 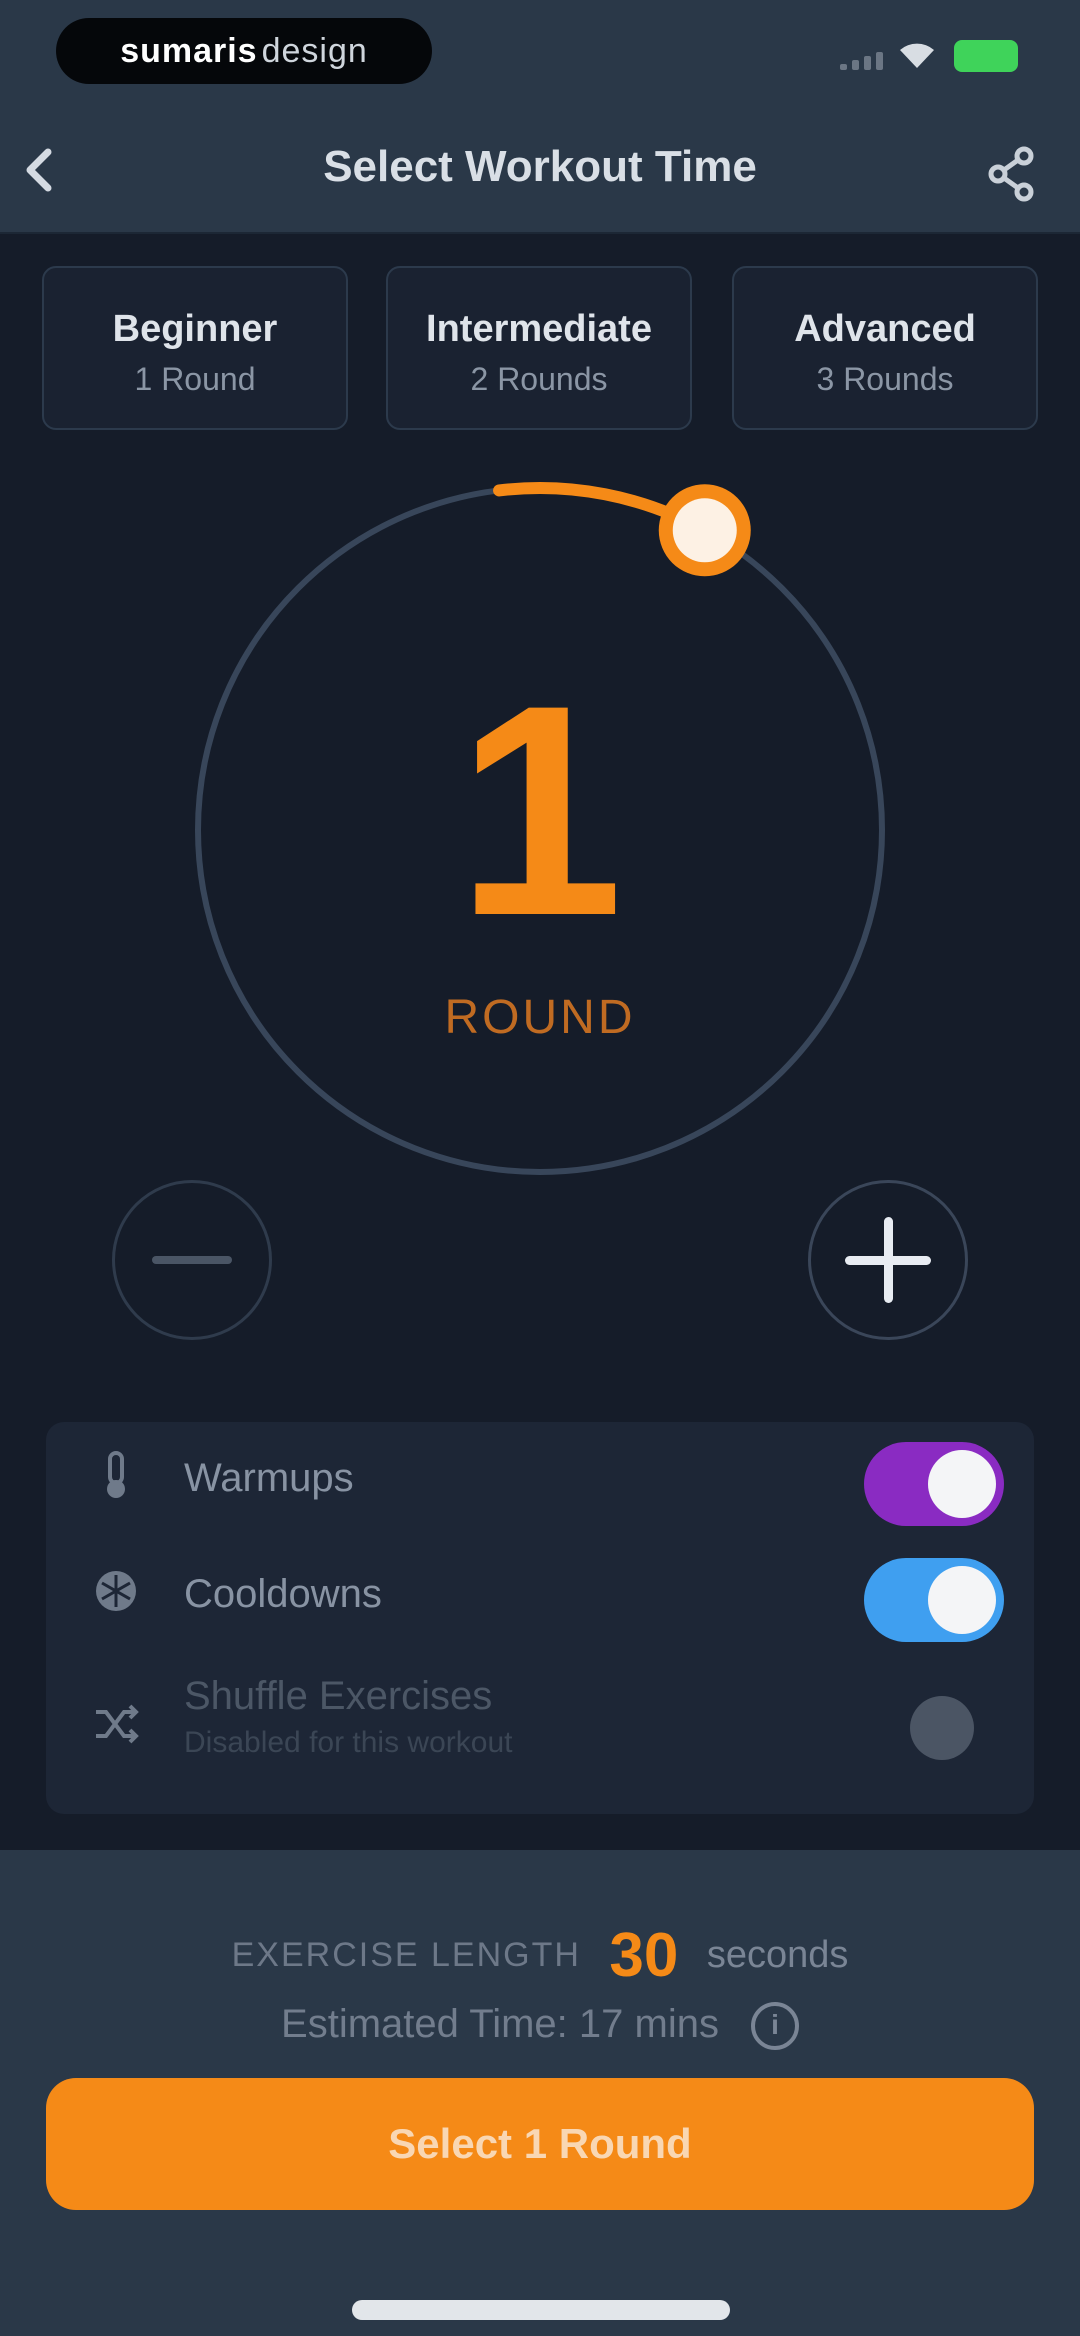 I want to click on level-title: Beginner, so click(x=195, y=329).